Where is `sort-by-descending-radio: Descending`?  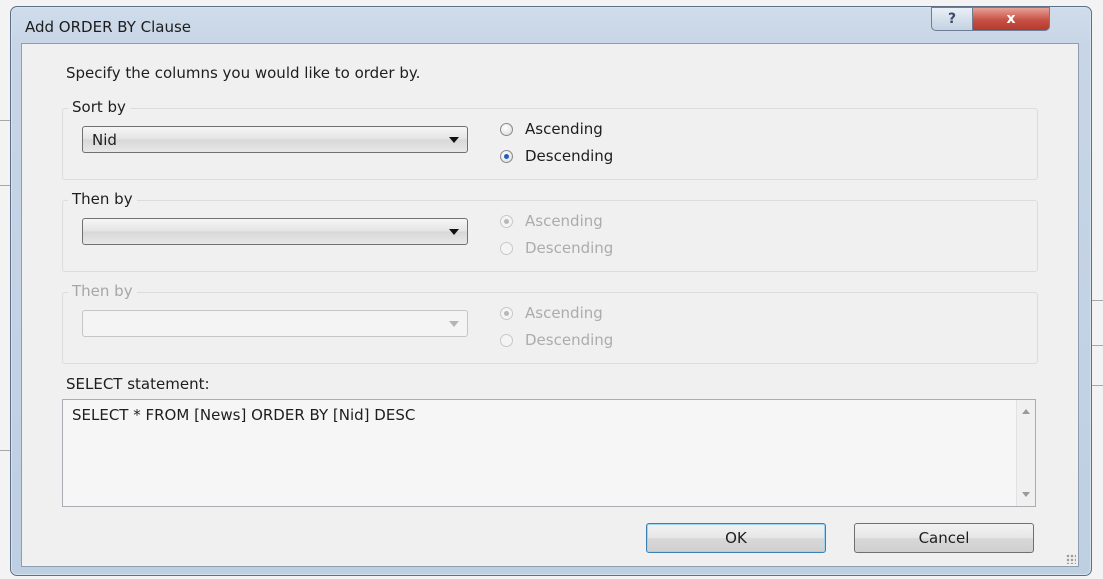 sort-by-descending-radio: Descending is located at coordinates (556, 156).